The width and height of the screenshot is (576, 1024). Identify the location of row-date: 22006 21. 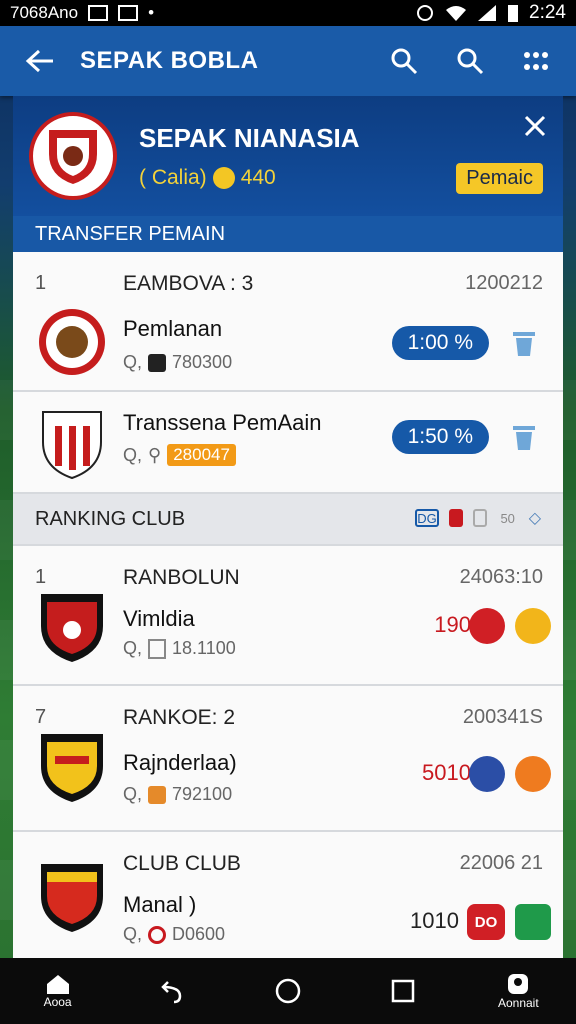
(501, 863).